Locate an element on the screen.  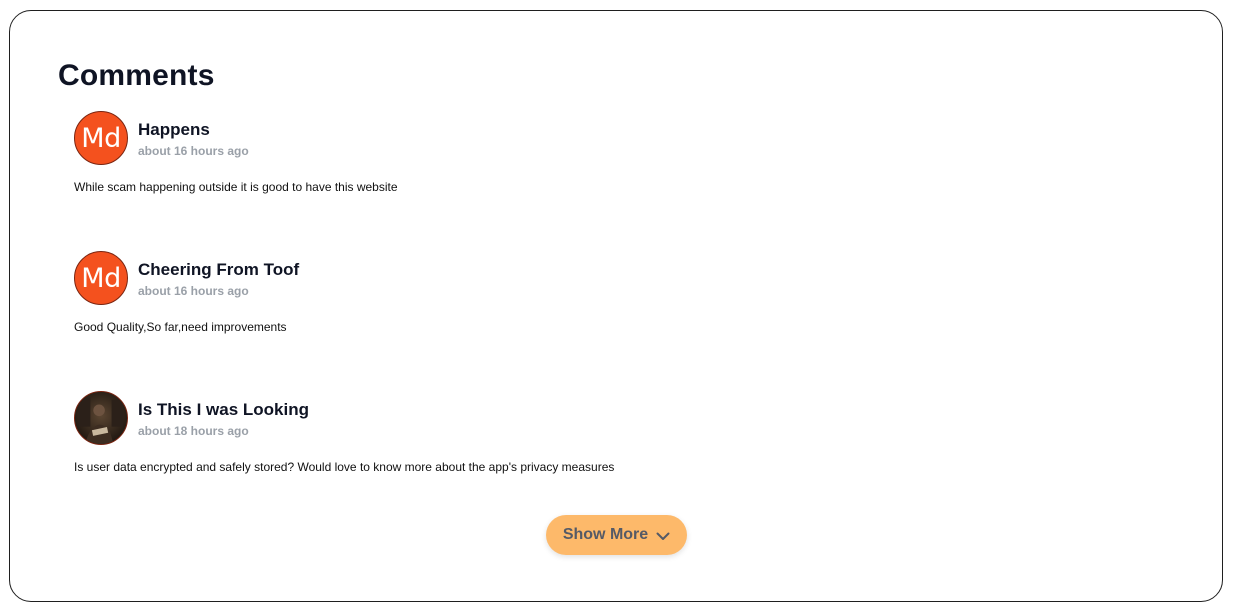
show-more-button: Show More is located at coordinates (616, 535).